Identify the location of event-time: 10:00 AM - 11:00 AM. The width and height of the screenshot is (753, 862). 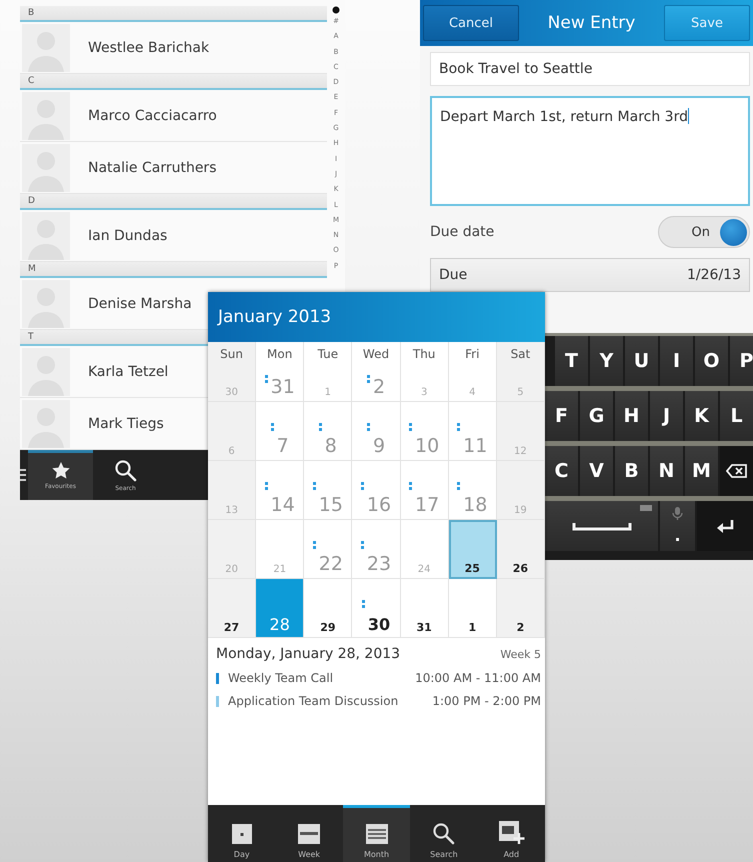
(478, 678).